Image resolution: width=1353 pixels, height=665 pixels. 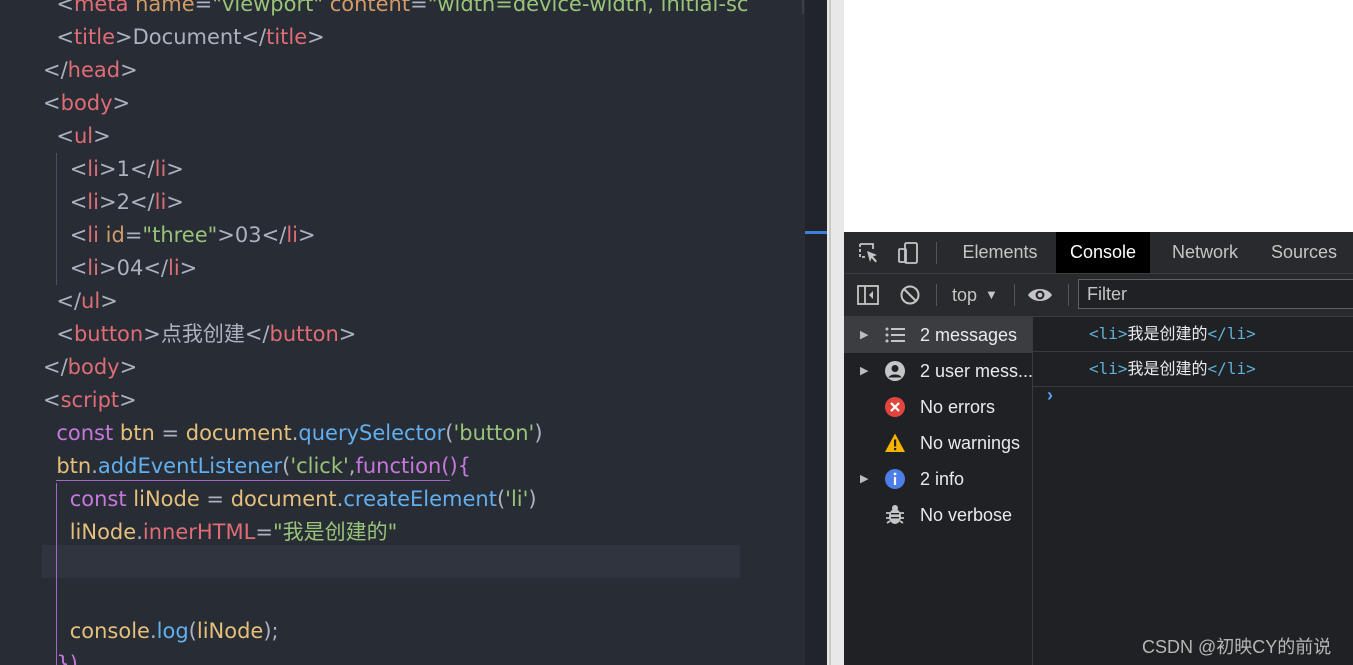 I want to click on code-token: Document, so click(x=187, y=37).